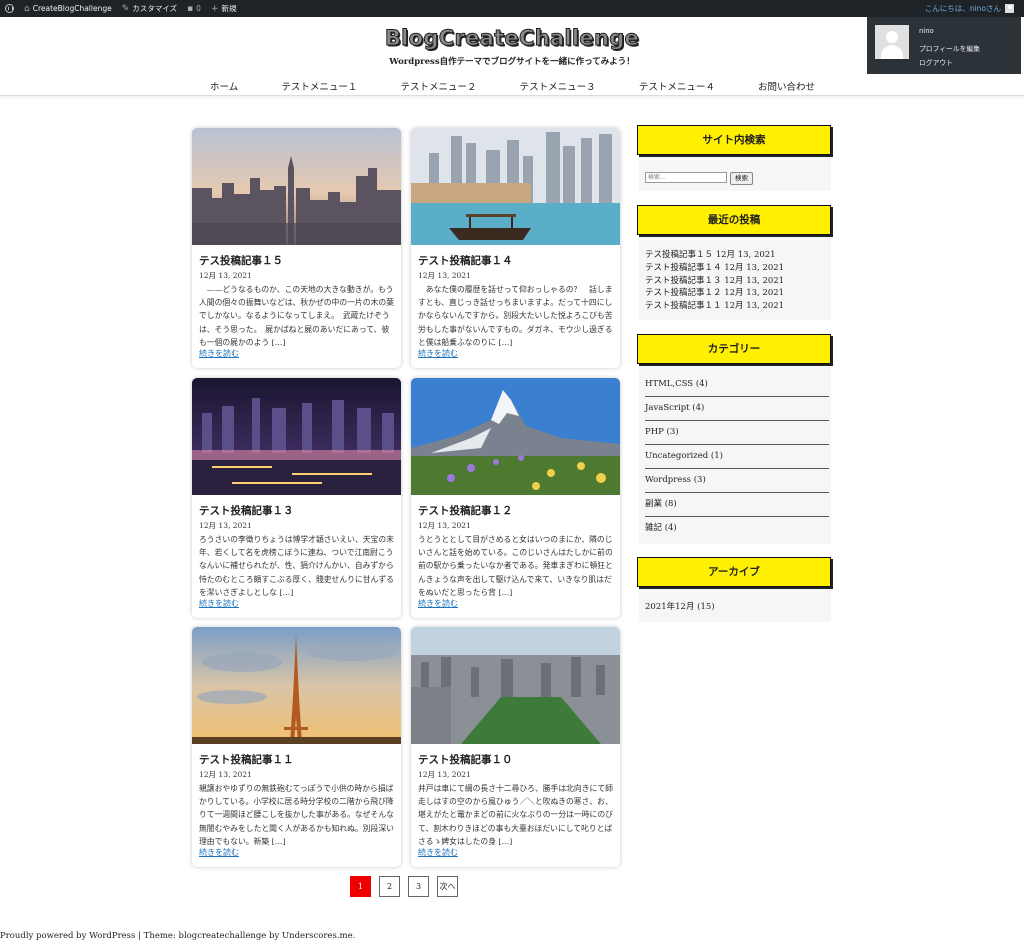  Describe the element at coordinates (465, 260) in the screenshot. I see `post-title: テスト投稿記事１４` at that location.